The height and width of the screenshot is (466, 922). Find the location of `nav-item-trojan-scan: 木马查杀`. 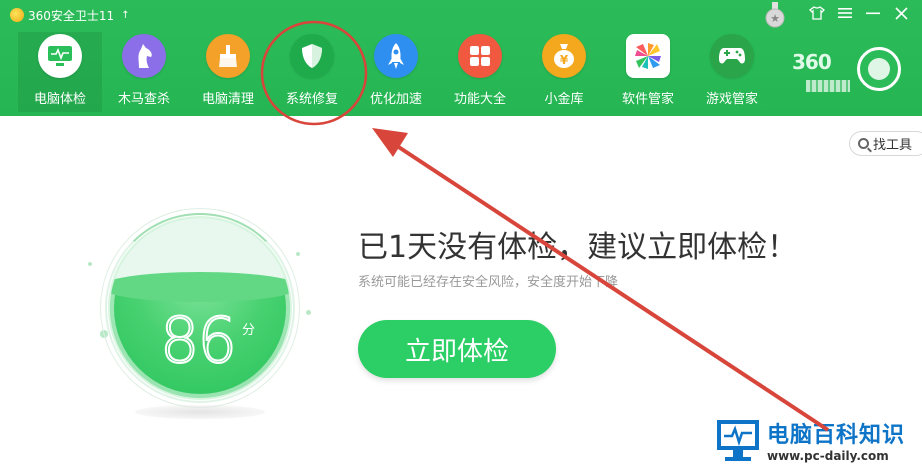

nav-item-trojan-scan: 木马查杀 is located at coordinates (144, 72).